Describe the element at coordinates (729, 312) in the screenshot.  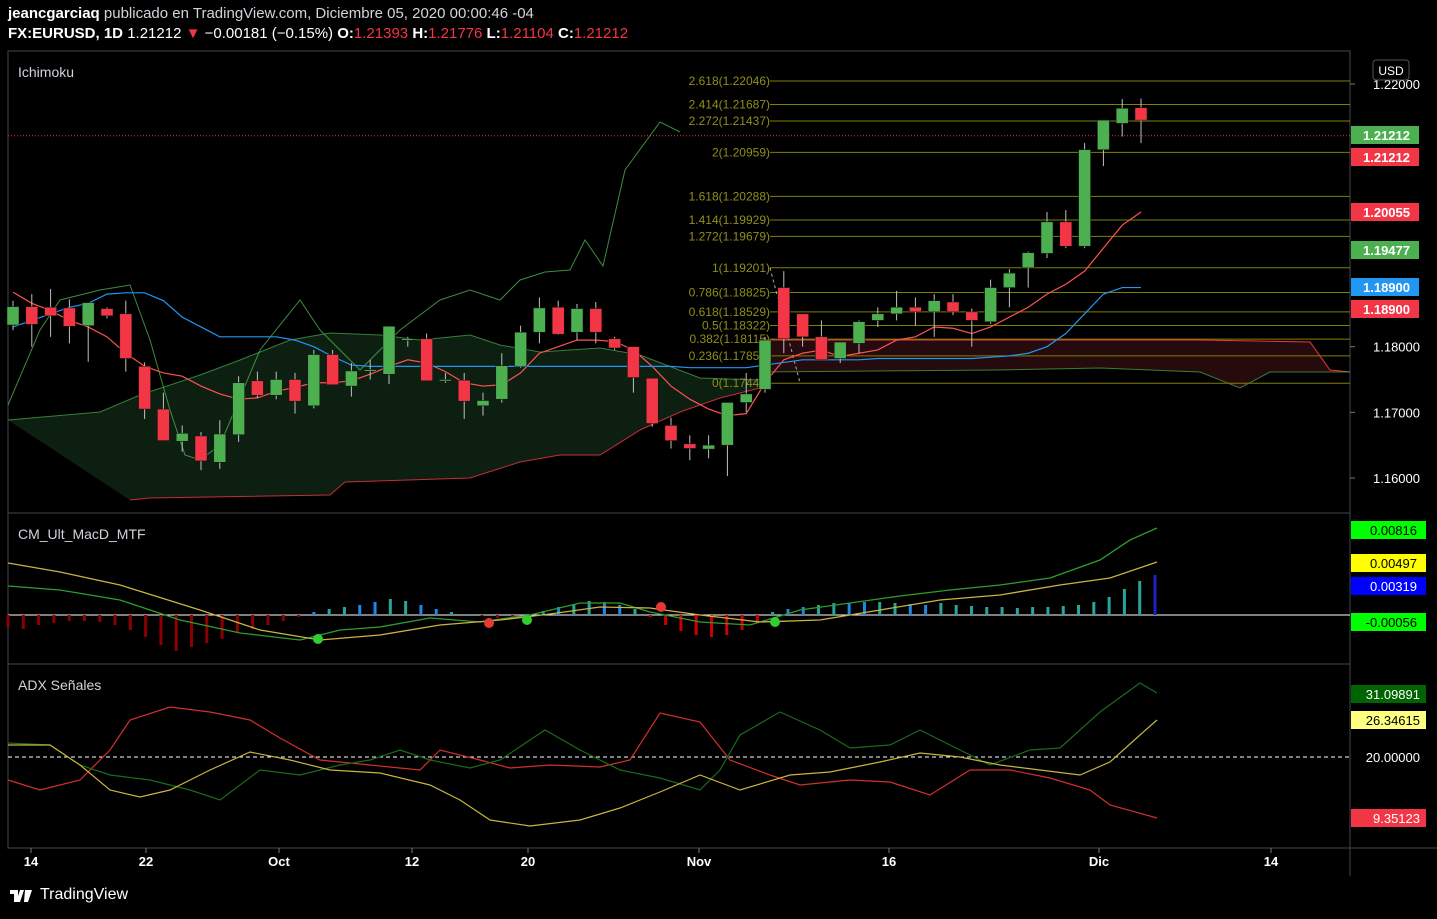
I see `fib-level-label: 0.618(1.18529)` at that location.